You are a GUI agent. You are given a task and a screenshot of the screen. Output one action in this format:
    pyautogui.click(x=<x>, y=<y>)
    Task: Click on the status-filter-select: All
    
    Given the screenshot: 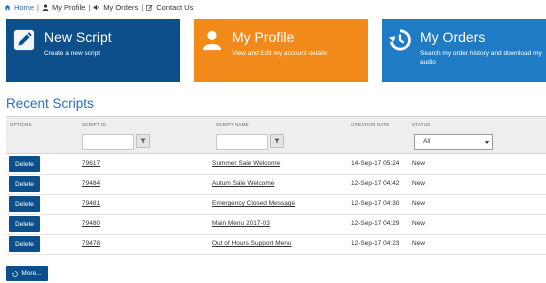 What is the action you would take?
    pyautogui.click(x=453, y=142)
    